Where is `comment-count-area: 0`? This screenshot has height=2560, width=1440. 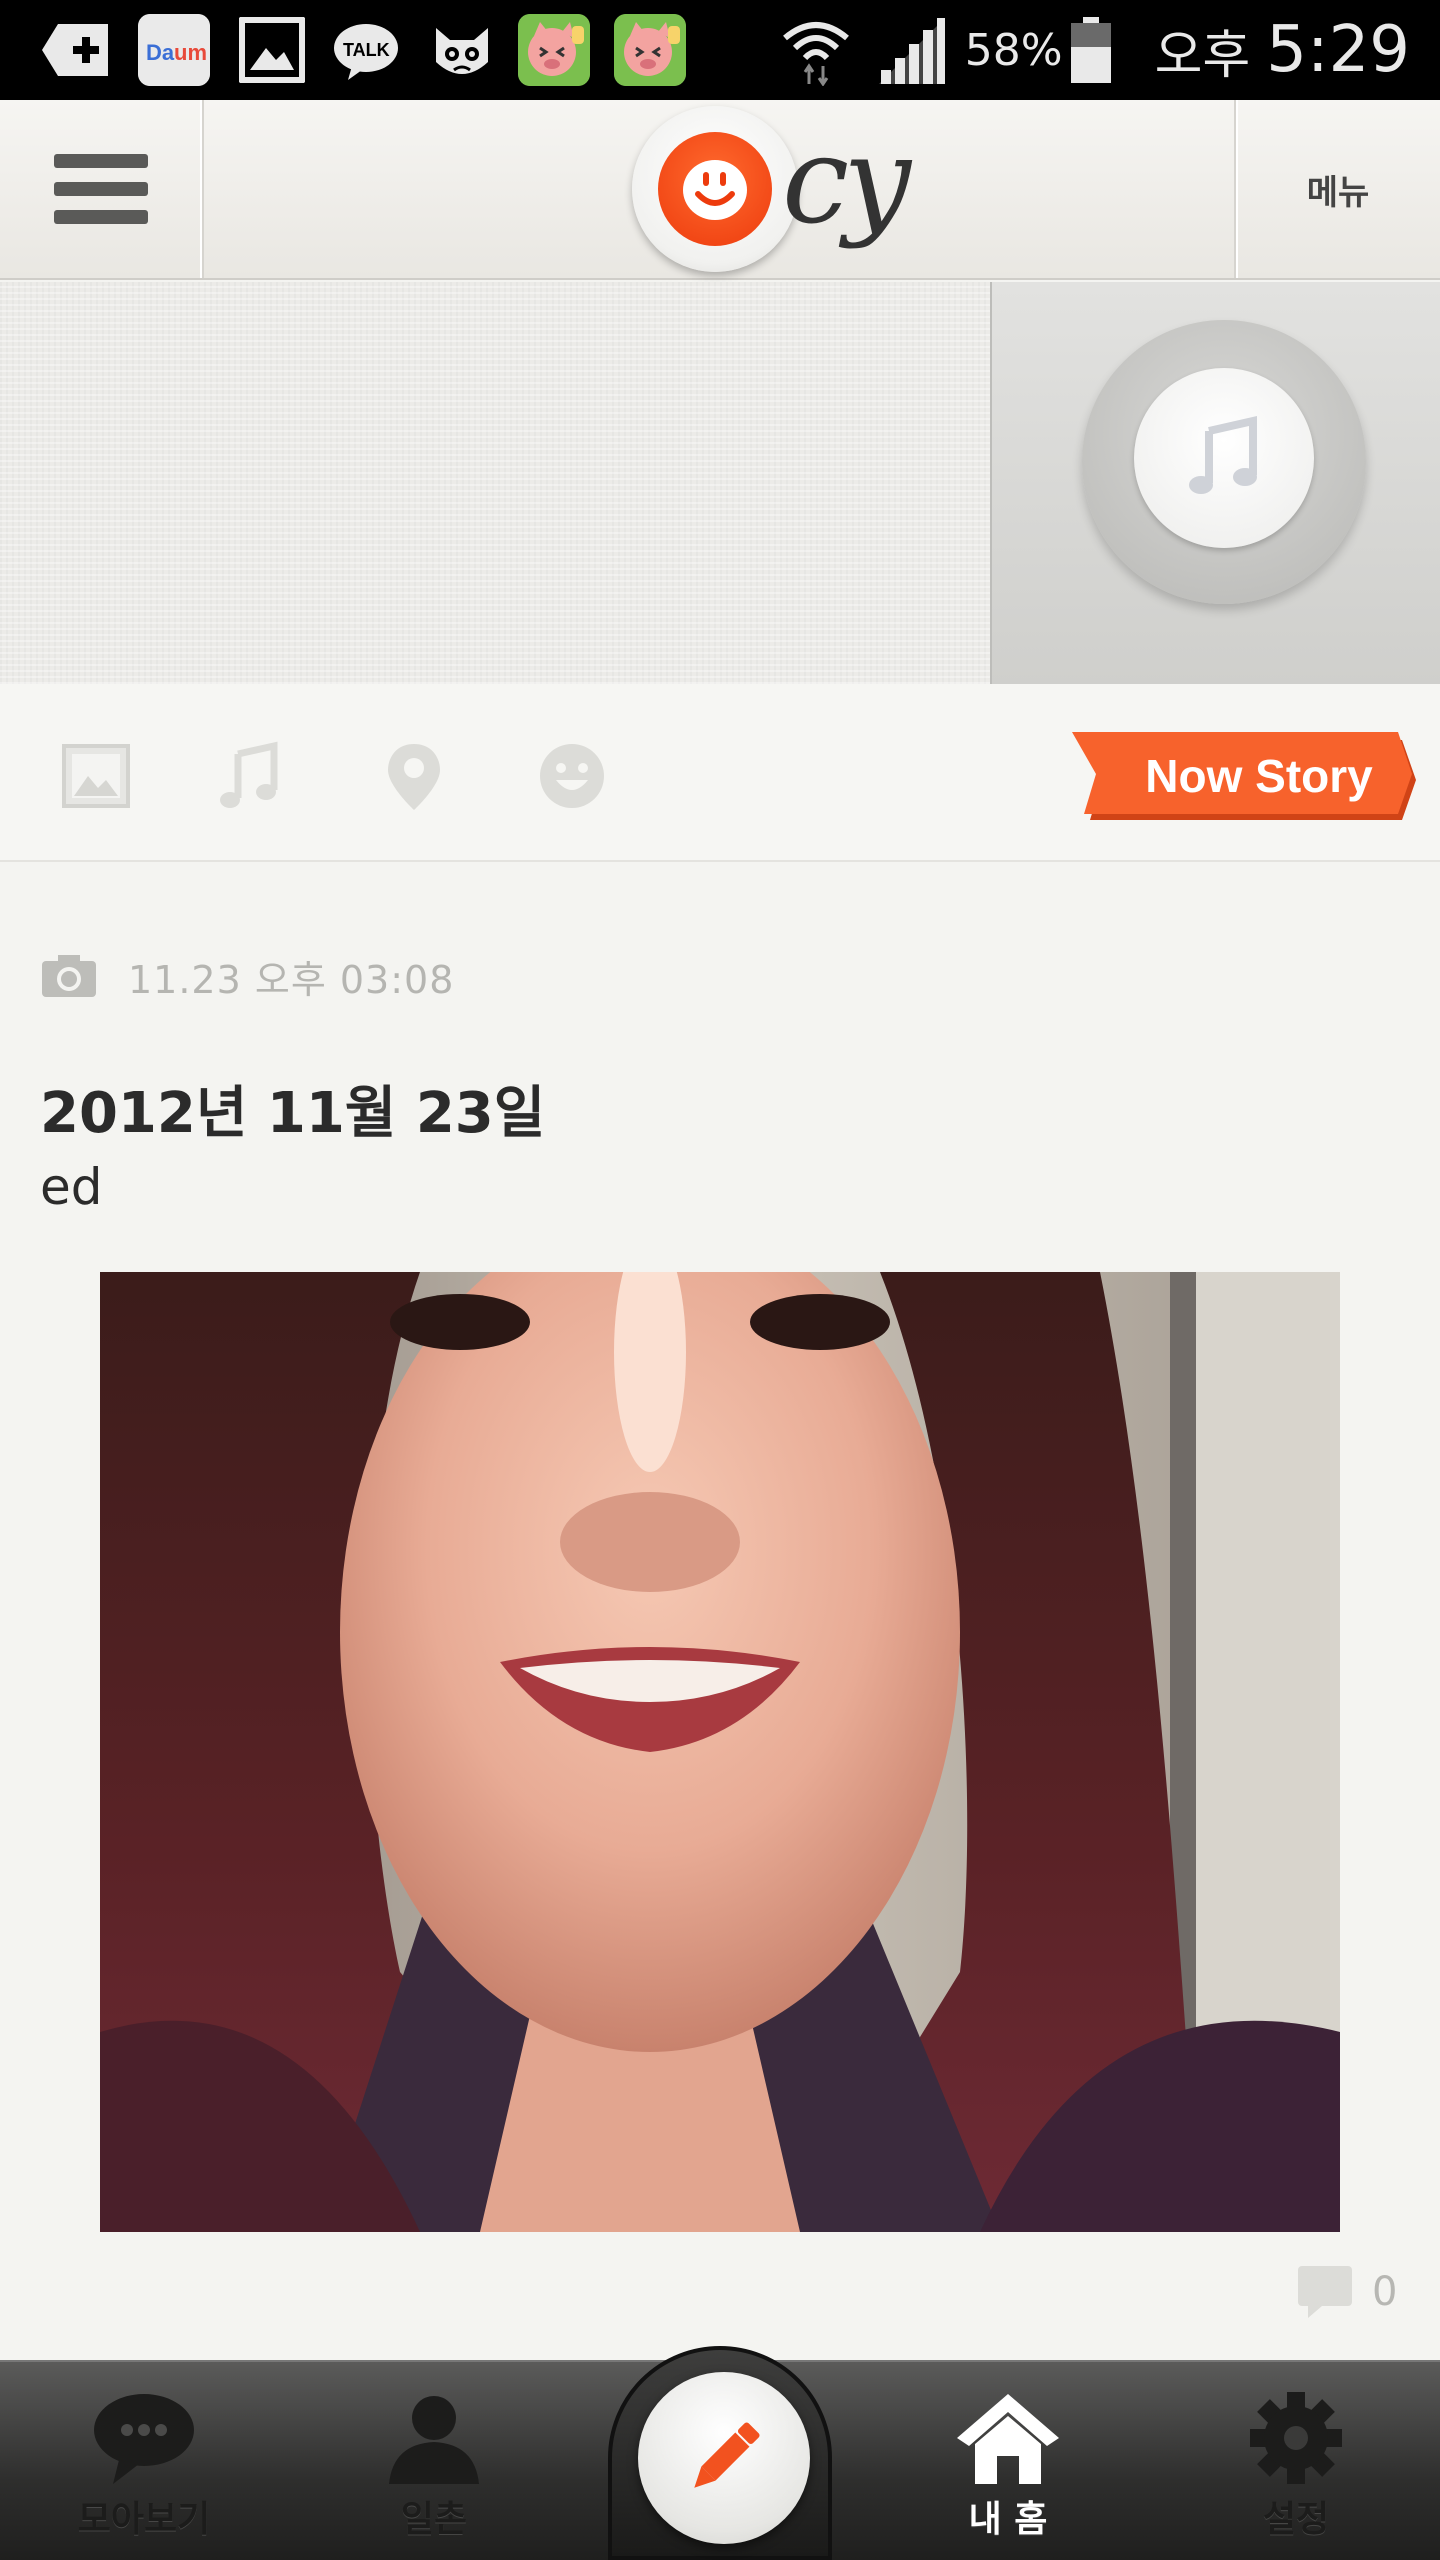 comment-count-area: 0 is located at coordinates (1346, 2292).